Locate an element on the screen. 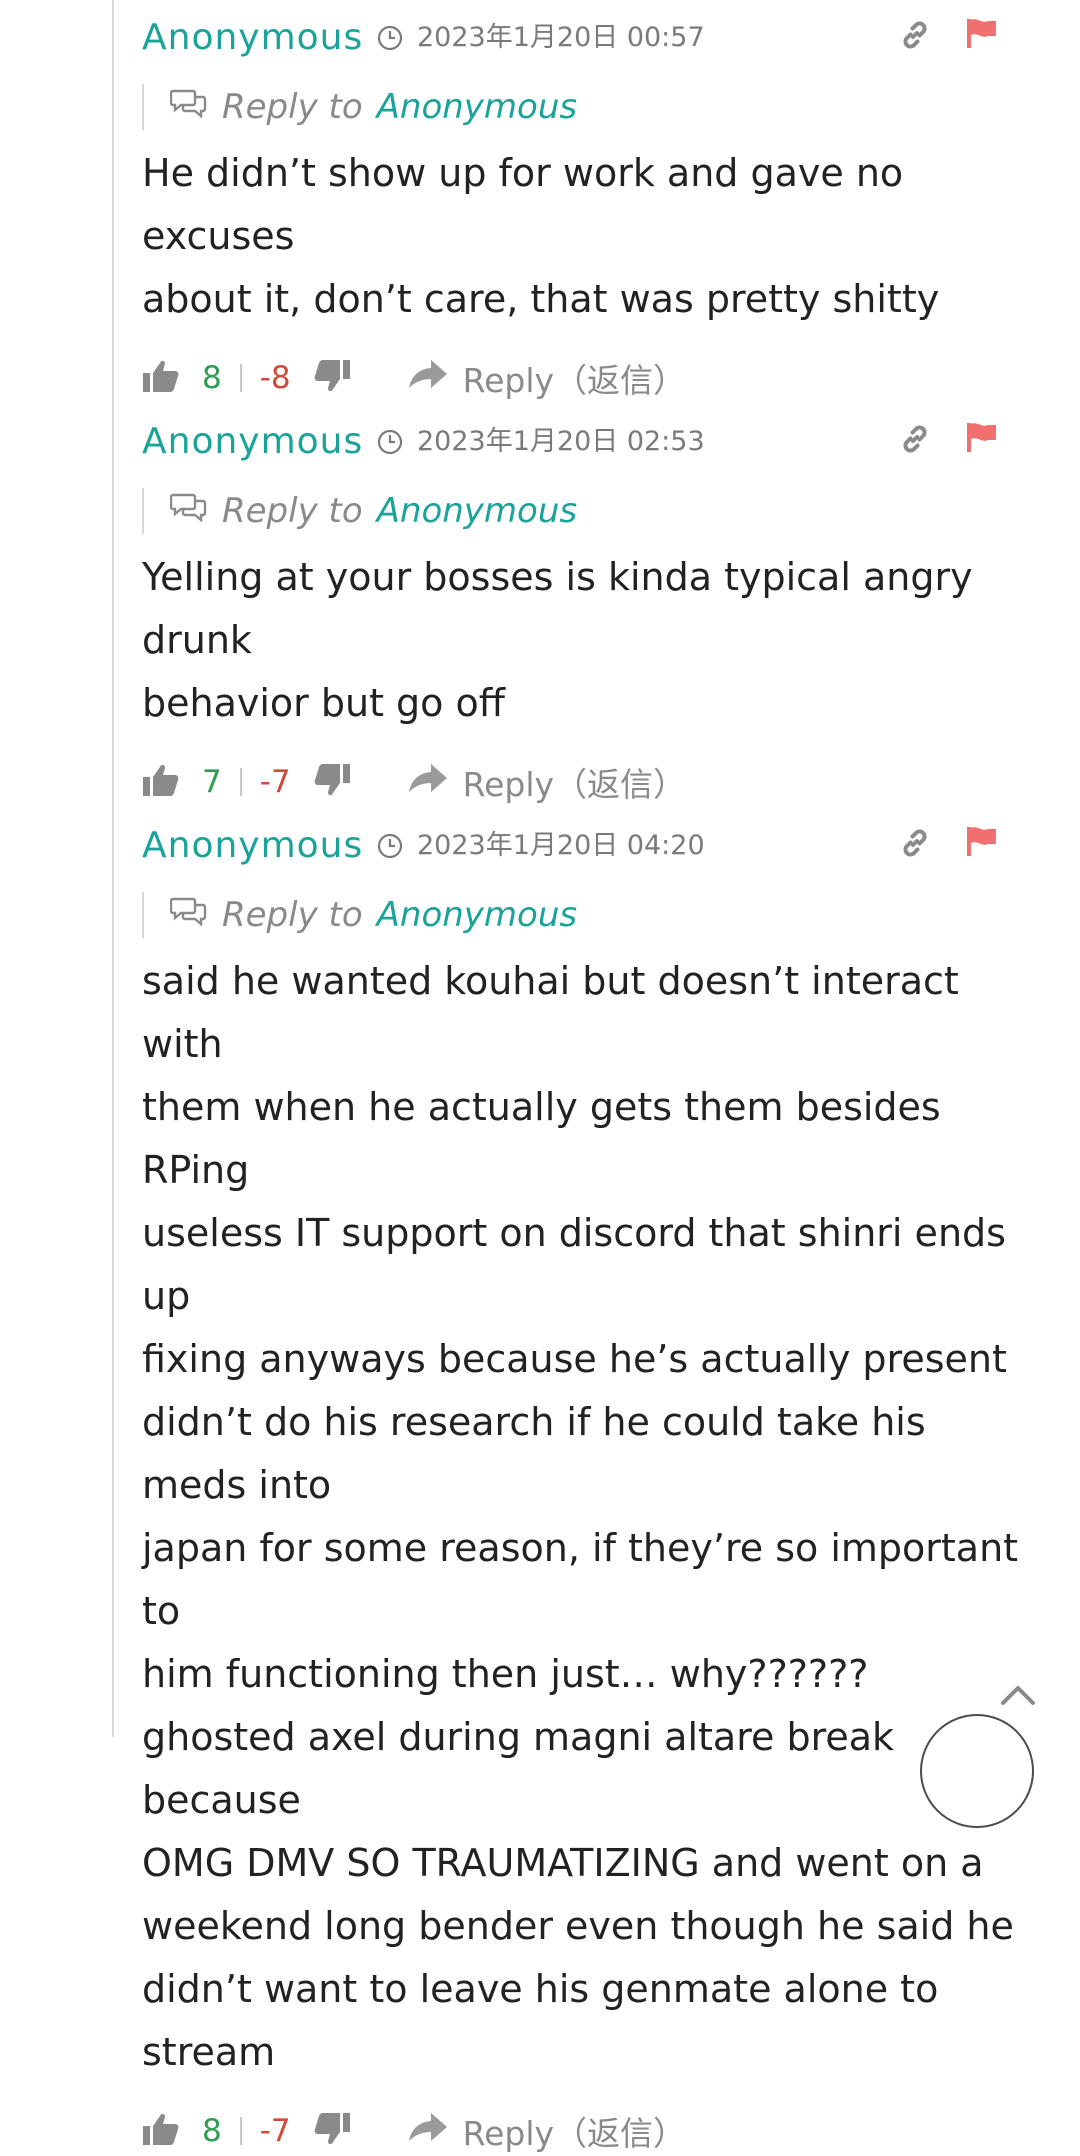  timestamp-text: 2023年1月20日 00:57 is located at coordinates (561, 37).